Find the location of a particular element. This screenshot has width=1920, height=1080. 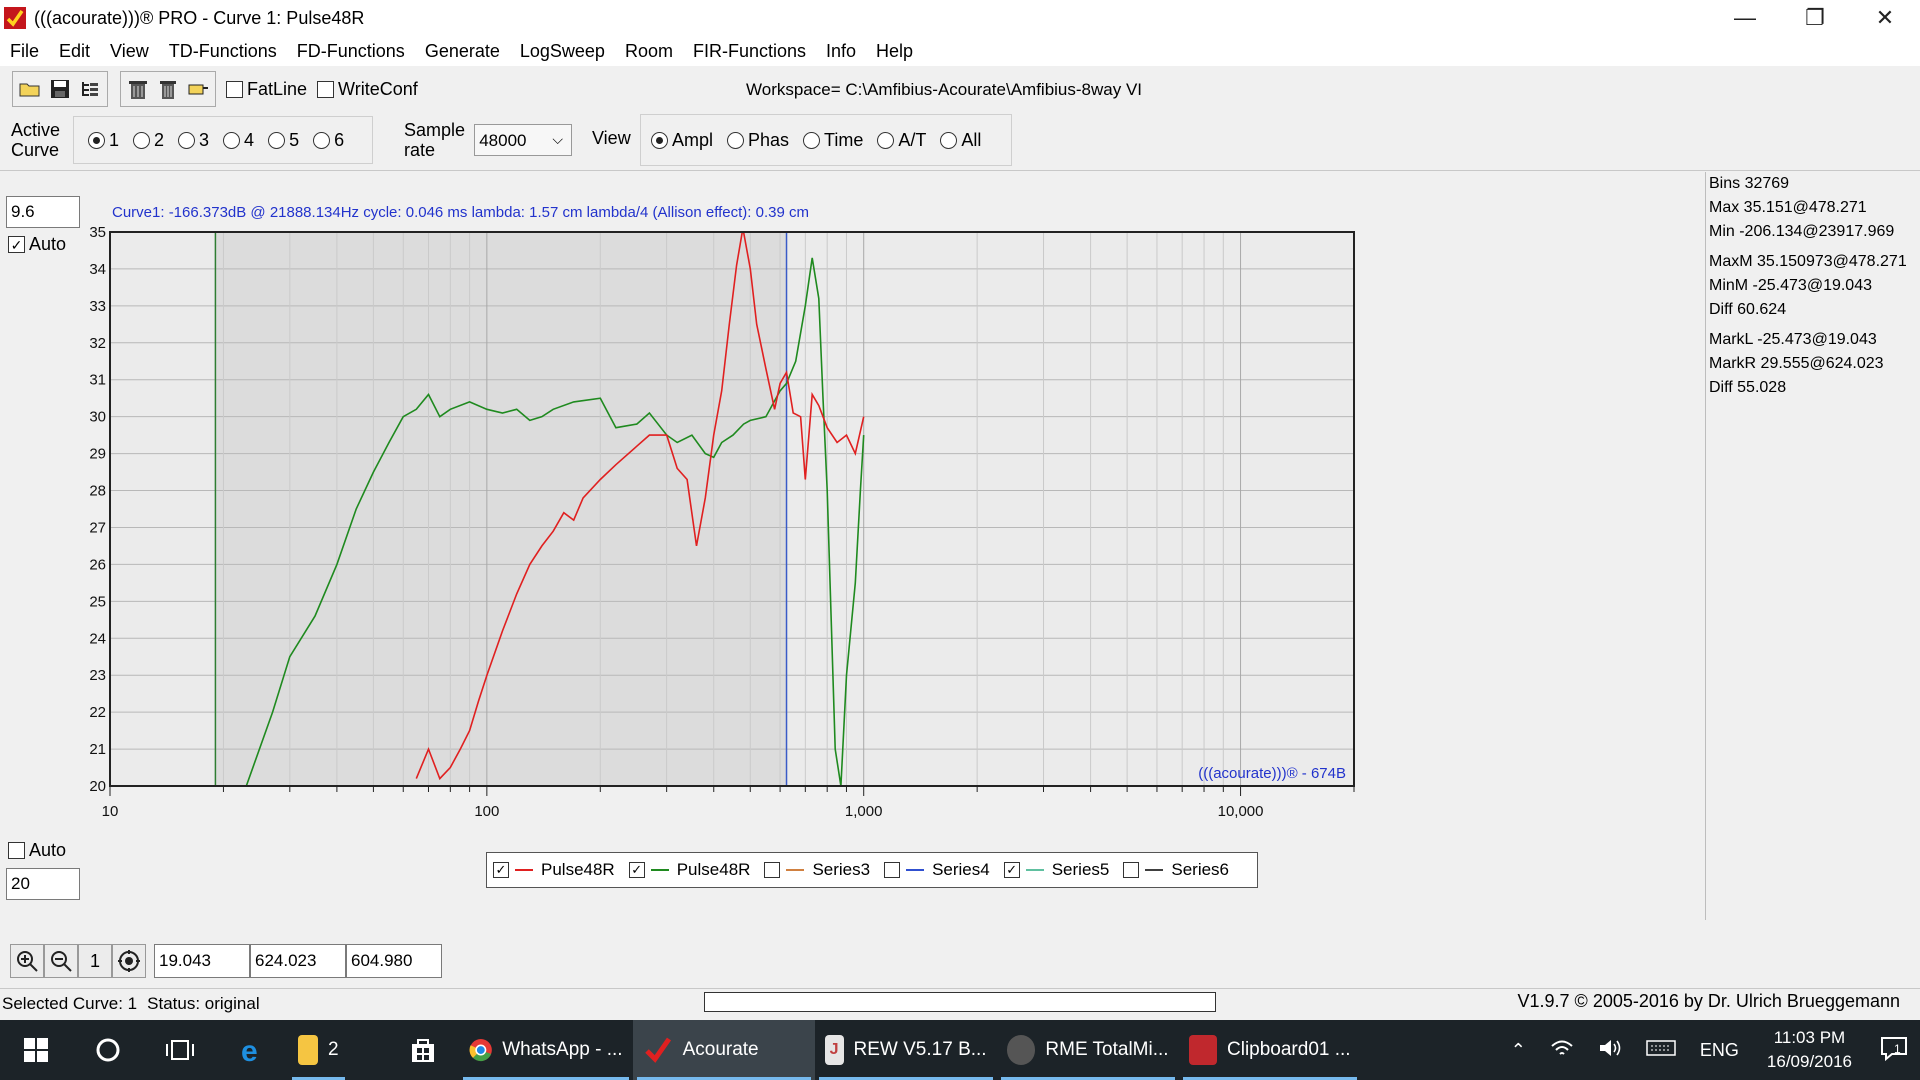

x-tick-label: 10 is located at coordinates (110, 811).